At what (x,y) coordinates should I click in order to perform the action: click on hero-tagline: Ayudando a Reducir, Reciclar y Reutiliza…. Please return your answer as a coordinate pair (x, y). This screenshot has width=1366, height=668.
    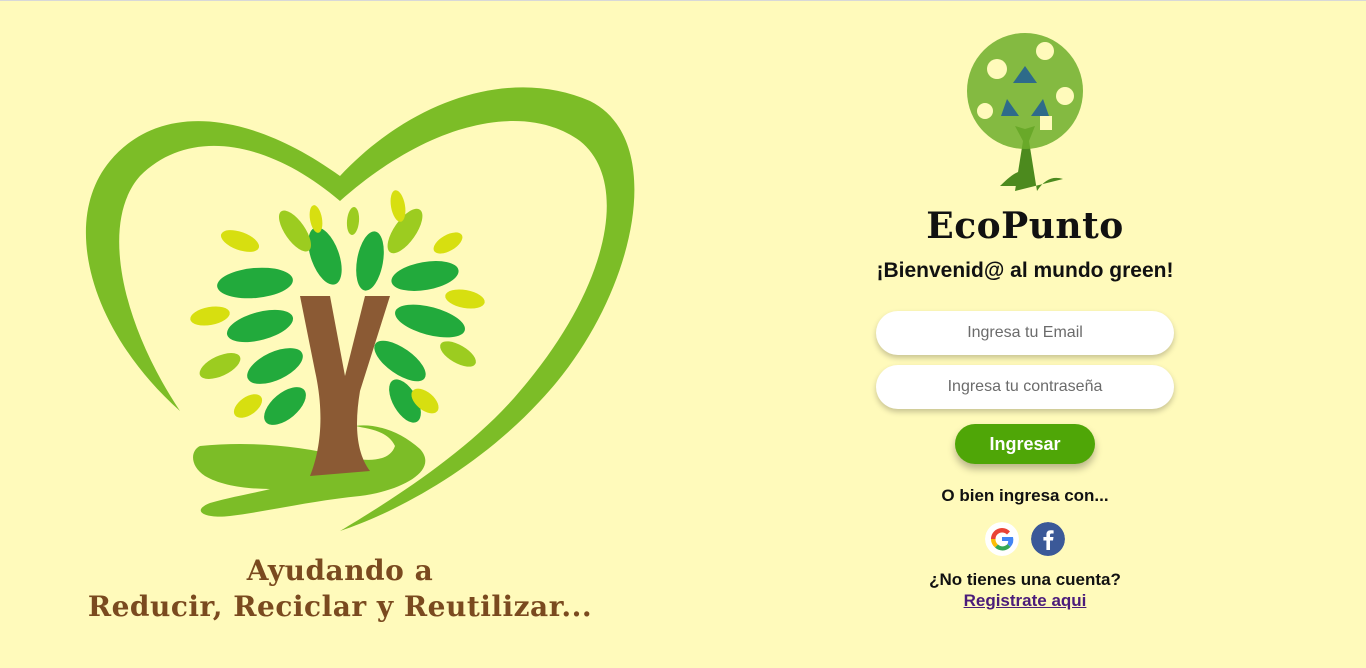
    Looking at the image, I should click on (340, 589).